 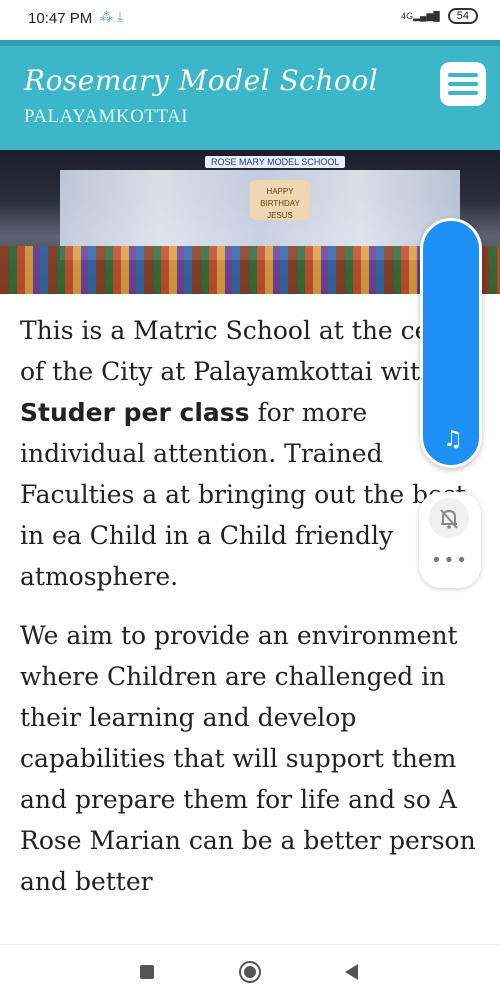 I want to click on bell-off-button, so click(x=449, y=518).